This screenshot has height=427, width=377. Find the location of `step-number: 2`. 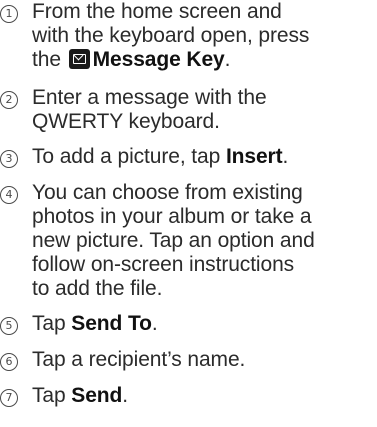

step-number: 2 is located at coordinates (9, 100).